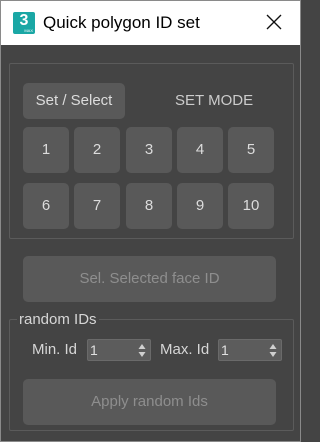  What do you see at coordinates (149, 402) in the screenshot?
I see `apply-random-ids-button: Apply random Ids` at bounding box center [149, 402].